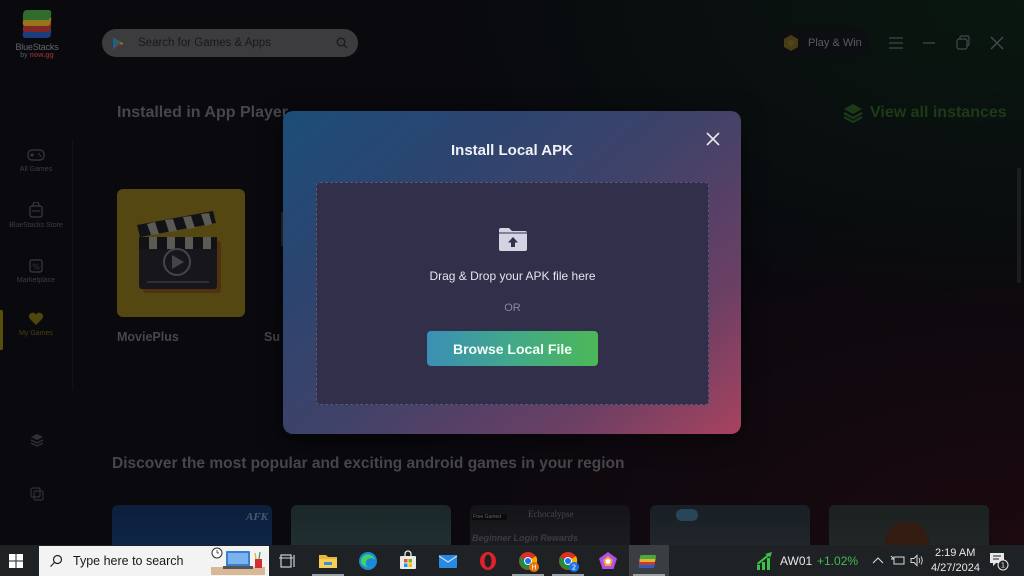 This screenshot has width=1024, height=576. What do you see at coordinates (574, 568) in the screenshot?
I see `svg-text: 2` at bounding box center [574, 568].